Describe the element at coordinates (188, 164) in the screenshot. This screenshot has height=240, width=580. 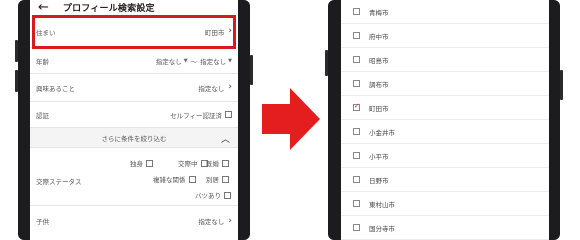
I see `option-label: 交際中` at that location.